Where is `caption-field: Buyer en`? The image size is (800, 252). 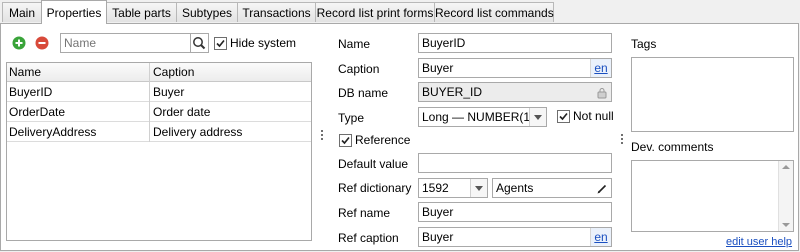 caption-field: Buyer en is located at coordinates (515, 68).